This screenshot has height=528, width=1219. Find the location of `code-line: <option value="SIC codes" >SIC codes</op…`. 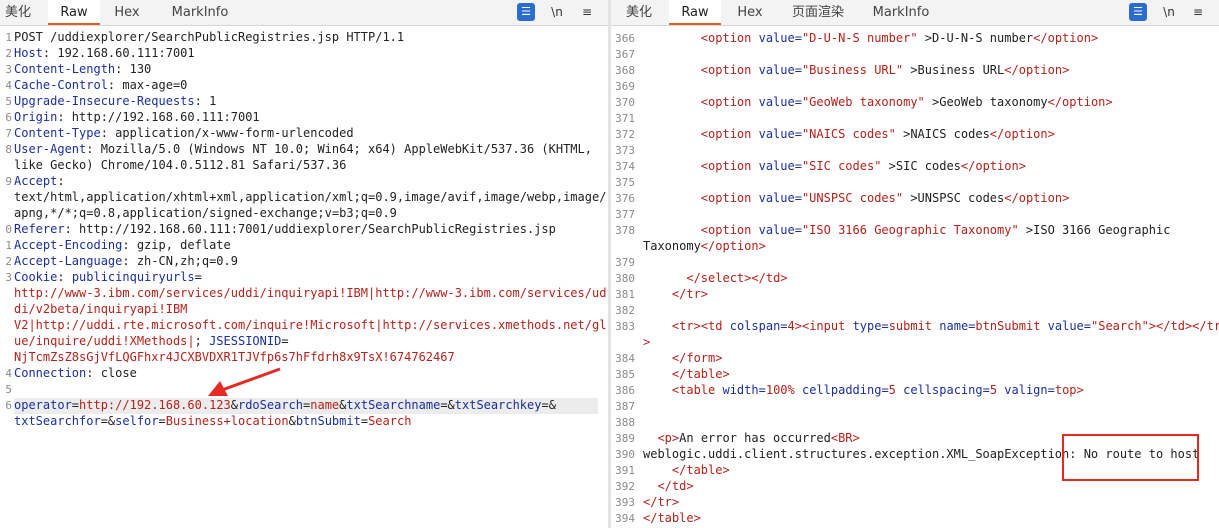

code-line: <option value="SIC codes" >SIC codes</op… is located at coordinates (834, 166).